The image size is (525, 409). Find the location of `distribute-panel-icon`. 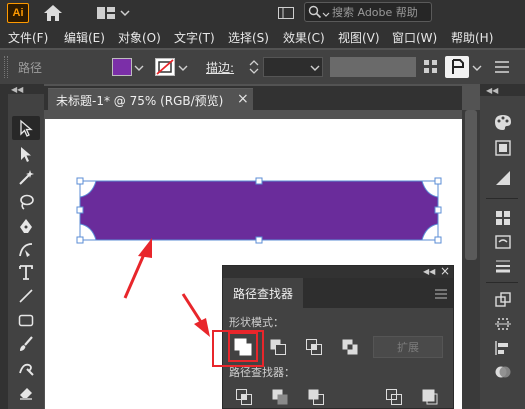

distribute-panel-icon is located at coordinates (503, 348).